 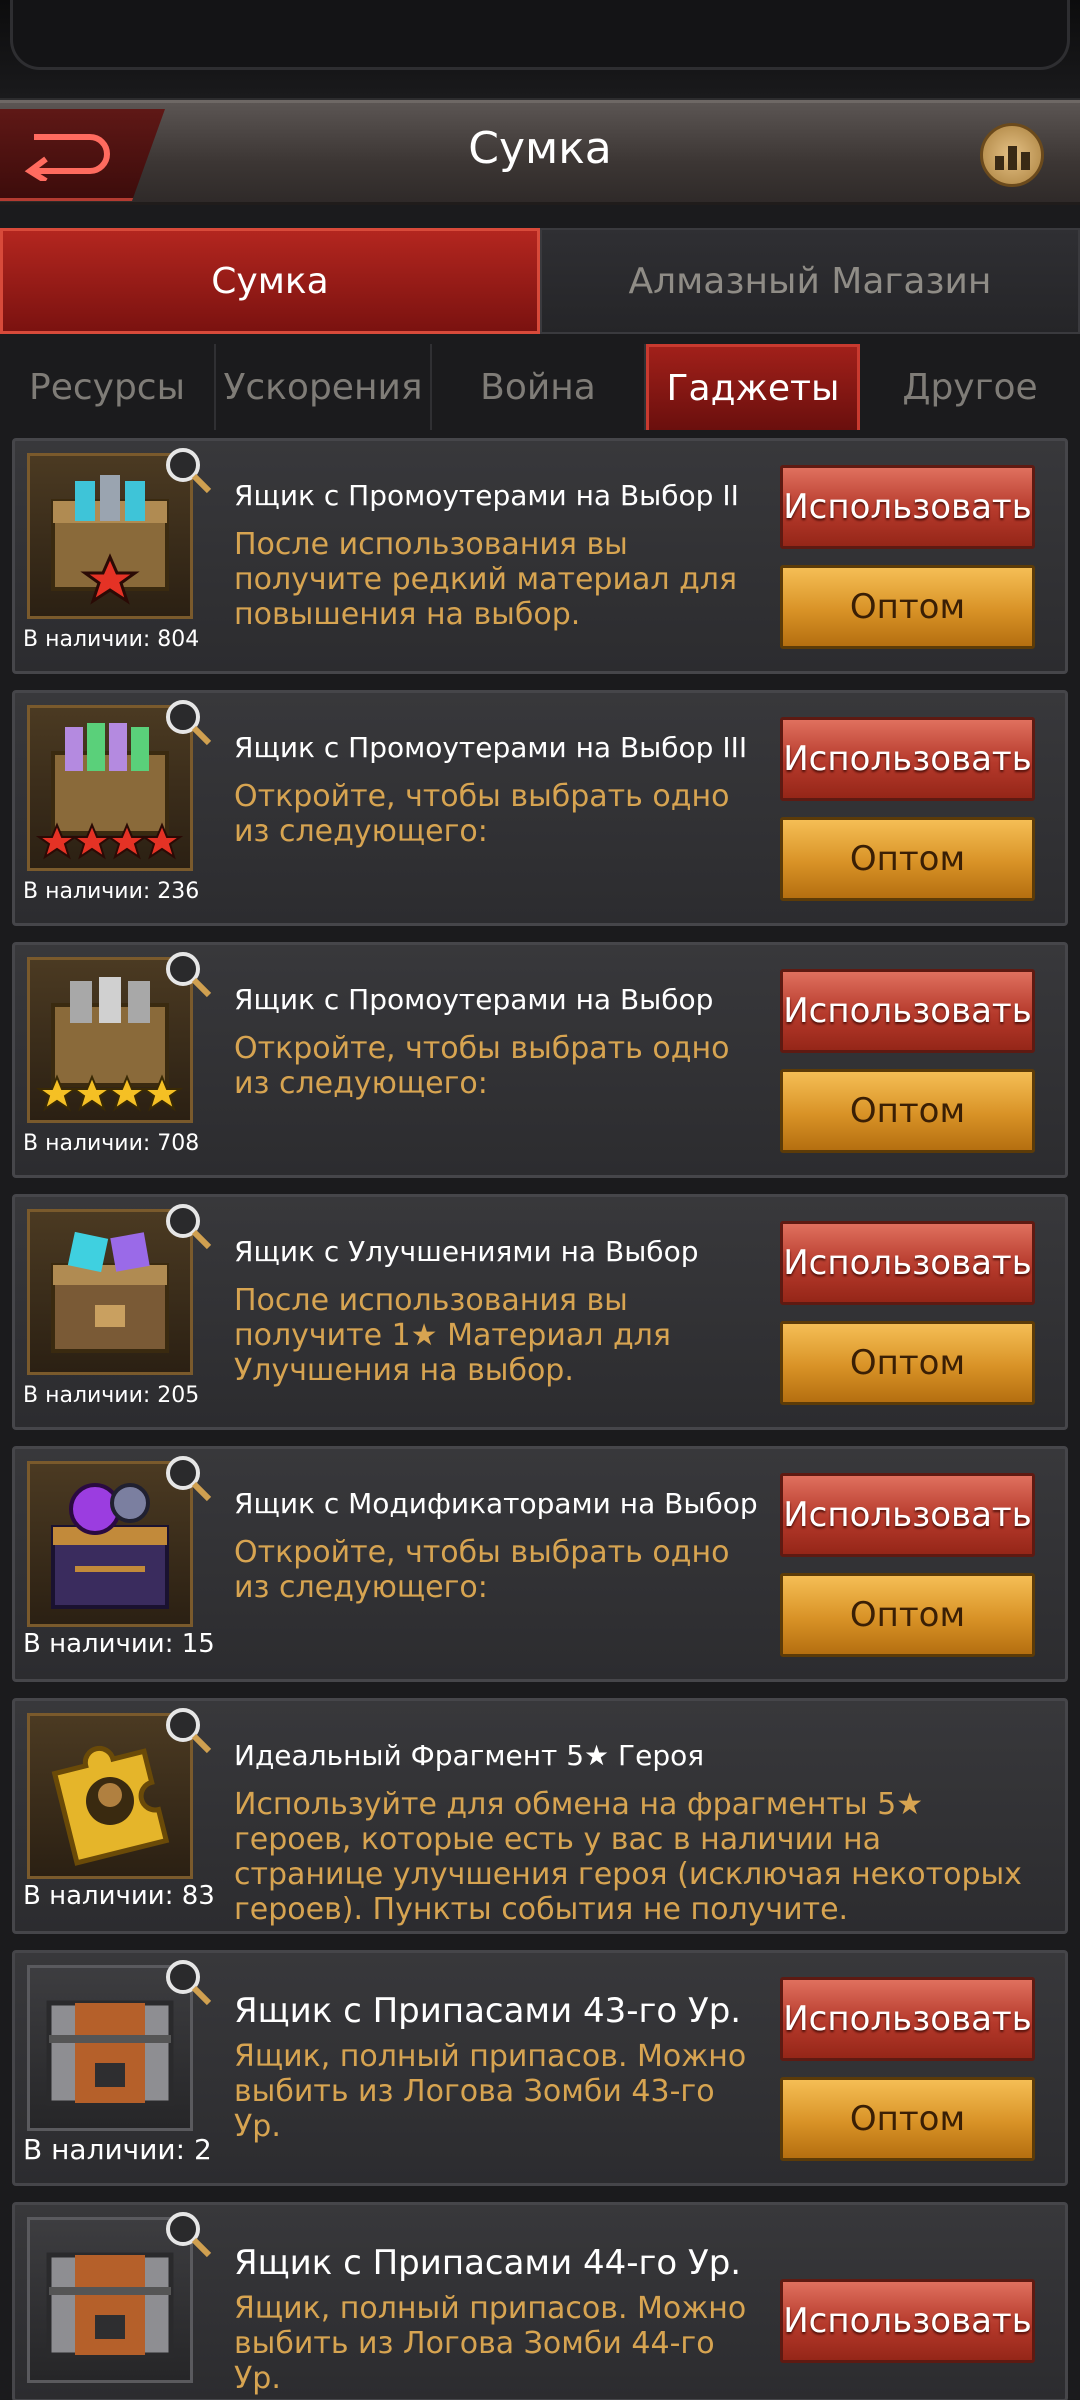 What do you see at coordinates (111, 639) in the screenshot?
I see `stock-count: В наличии: 804` at bounding box center [111, 639].